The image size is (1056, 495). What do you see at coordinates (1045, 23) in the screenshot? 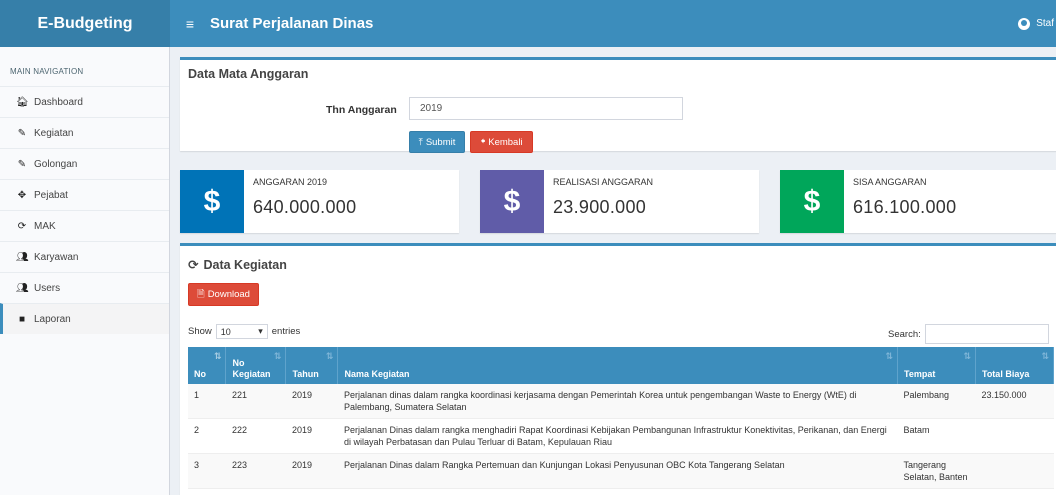
I see `user-label: Staf` at bounding box center [1045, 23].